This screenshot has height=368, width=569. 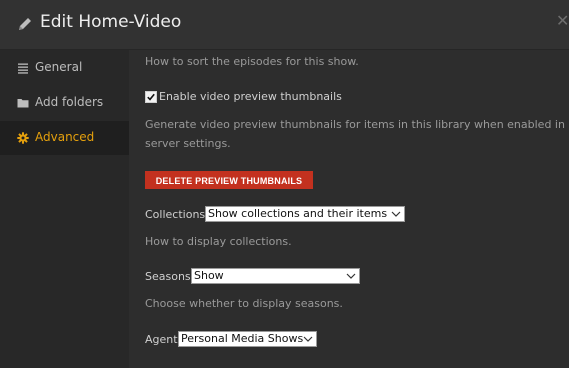 I want to click on seasons-help: Choose whether to display seasons., so click(x=244, y=303).